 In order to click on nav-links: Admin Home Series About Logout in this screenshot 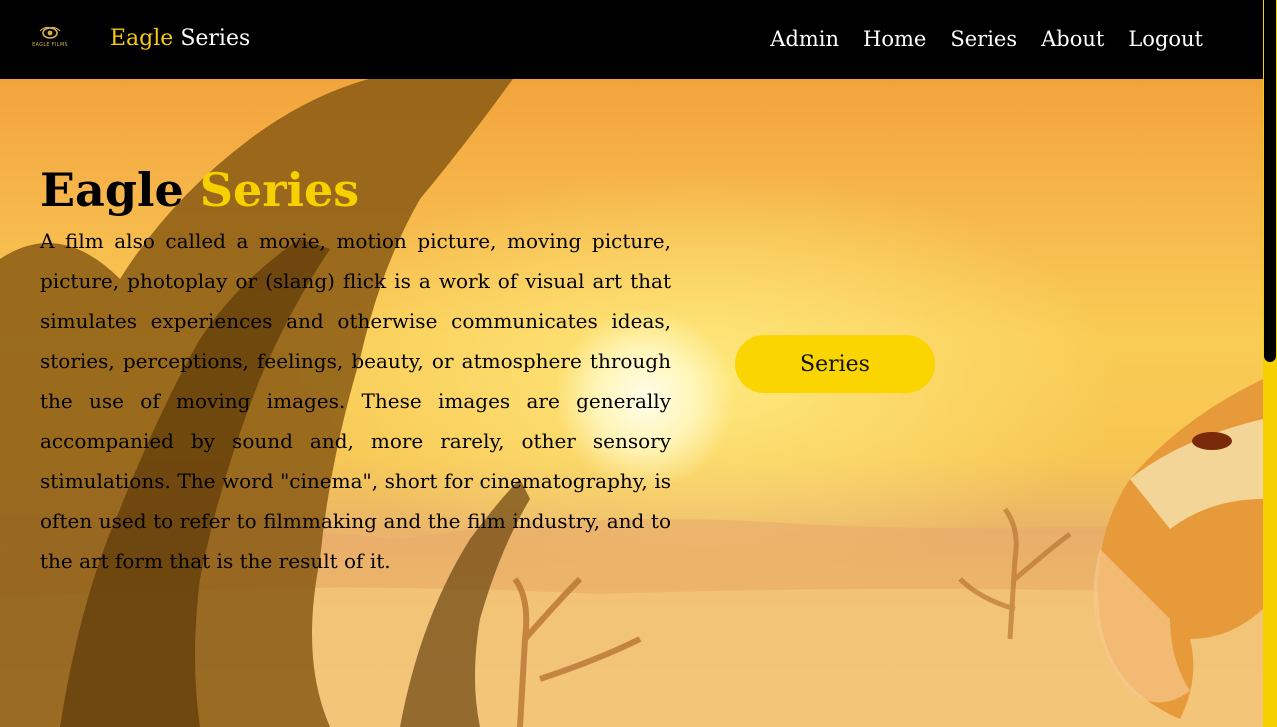, I will do `click(986, 39)`.